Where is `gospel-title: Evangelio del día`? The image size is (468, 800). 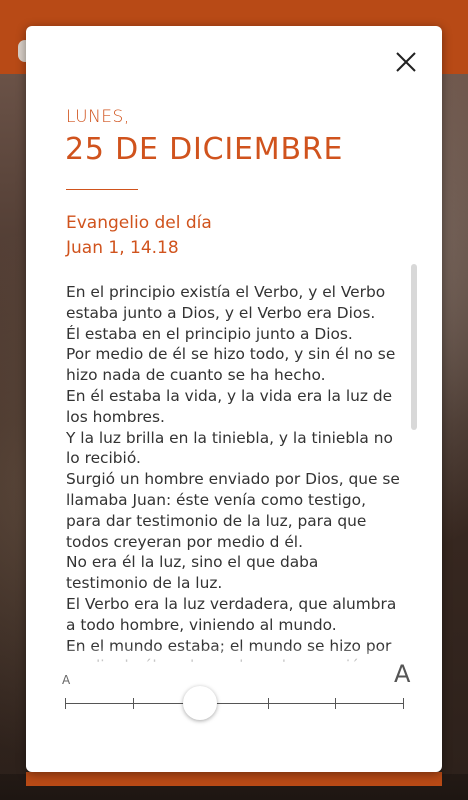
gospel-title: Evangelio del día is located at coordinates (139, 223).